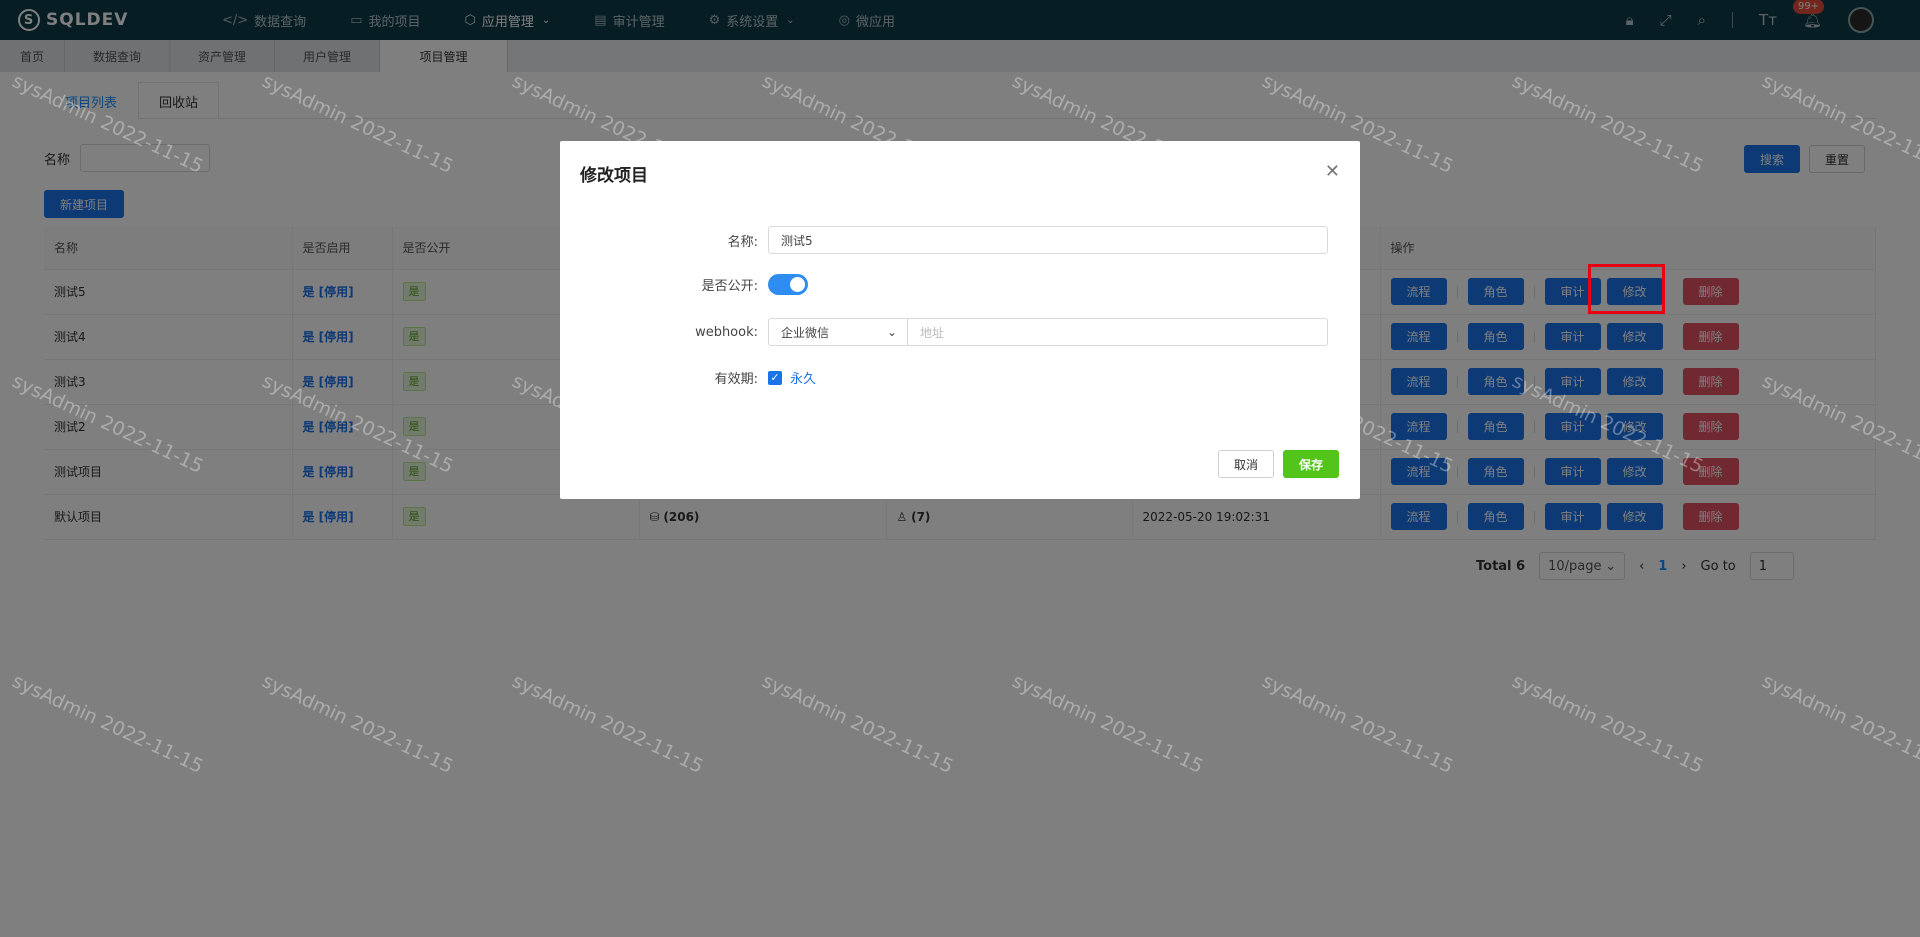 This screenshot has width=1920, height=937. I want to click on form-row-validity: 有效期: ✓ 永久, so click(960, 377).